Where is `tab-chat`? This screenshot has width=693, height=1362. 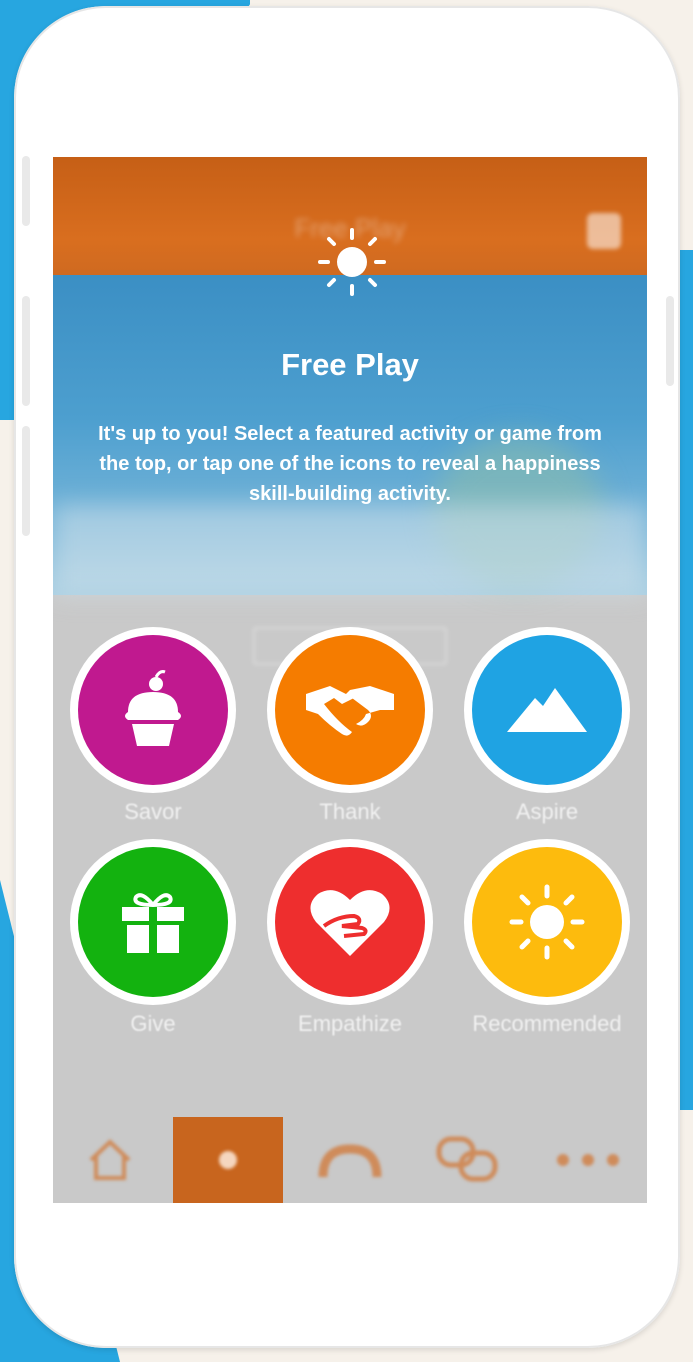 tab-chat is located at coordinates (468, 1160).